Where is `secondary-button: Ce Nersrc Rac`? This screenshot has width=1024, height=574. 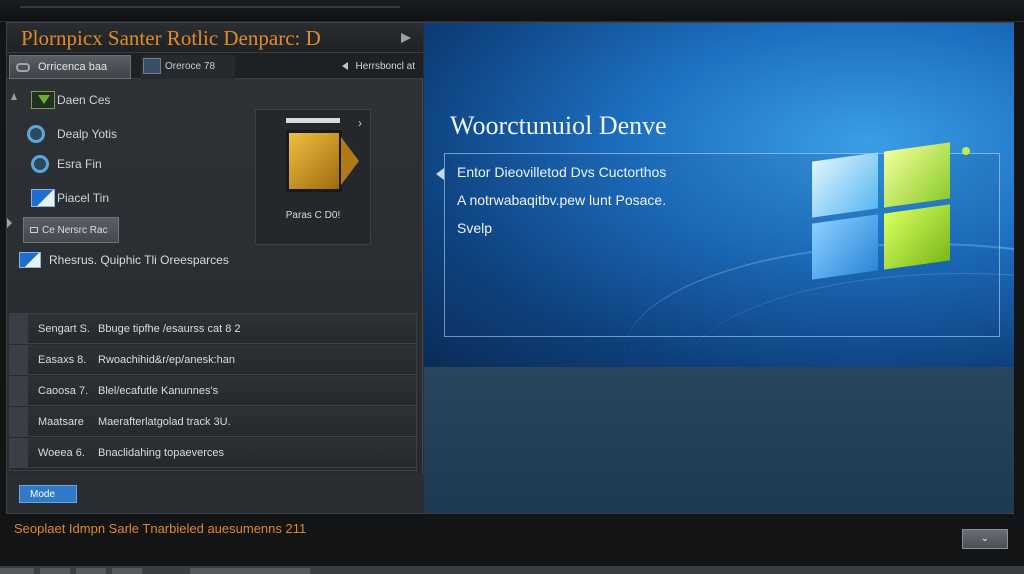
secondary-button: Ce Nersrc Rac is located at coordinates (71, 230).